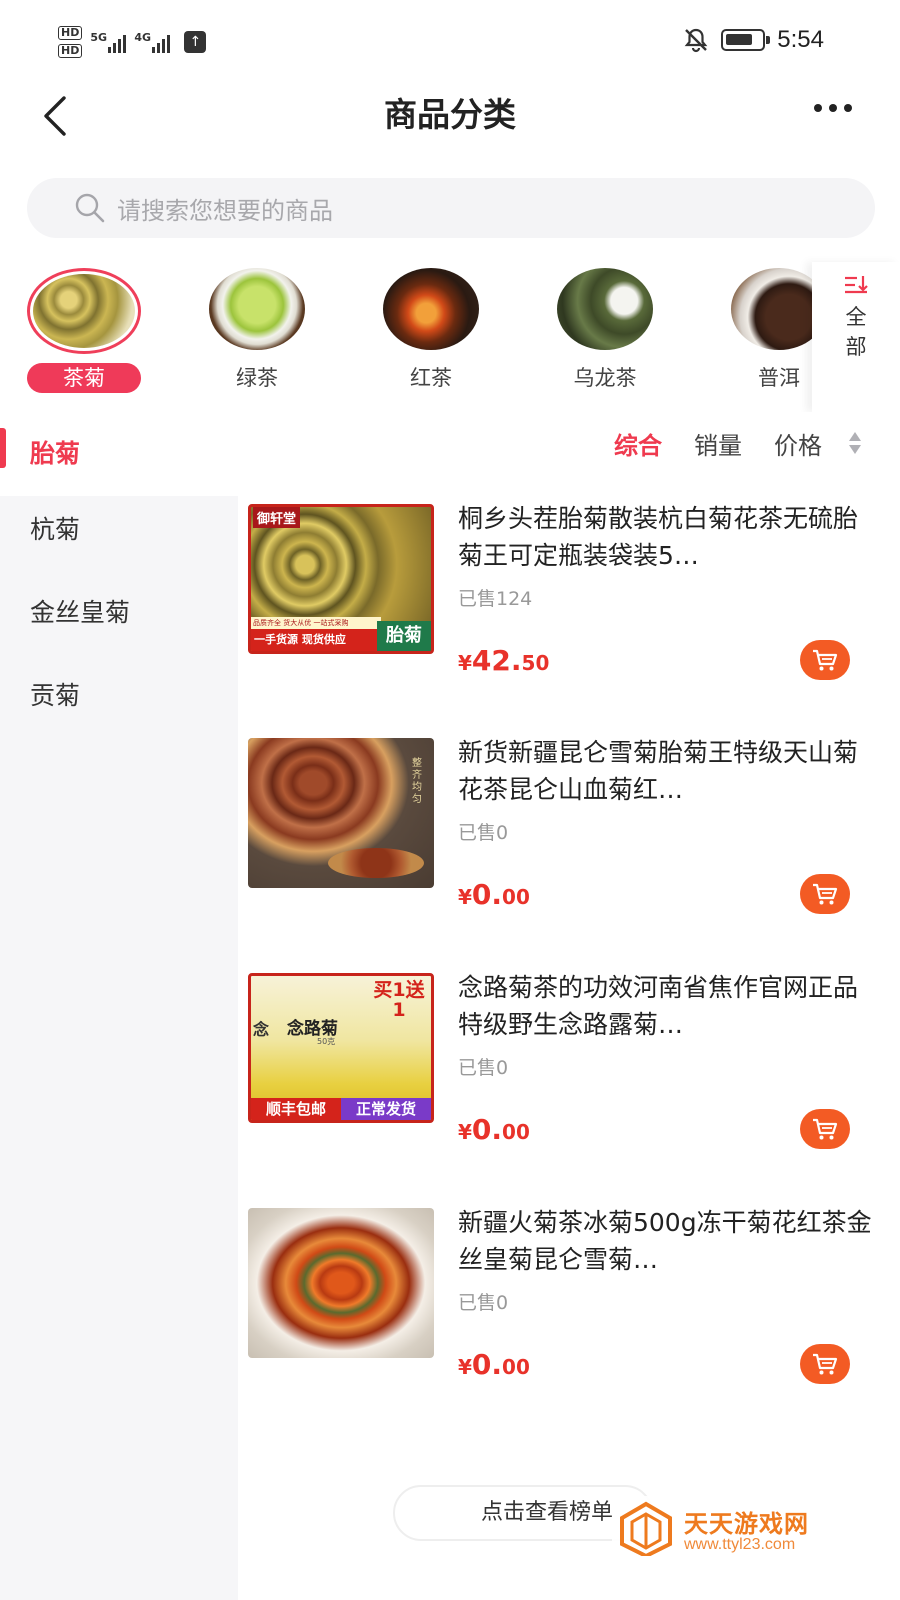  Describe the element at coordinates (119, 696) in the screenshot. I see `sidebar-item-gongju: 贡菊` at that location.